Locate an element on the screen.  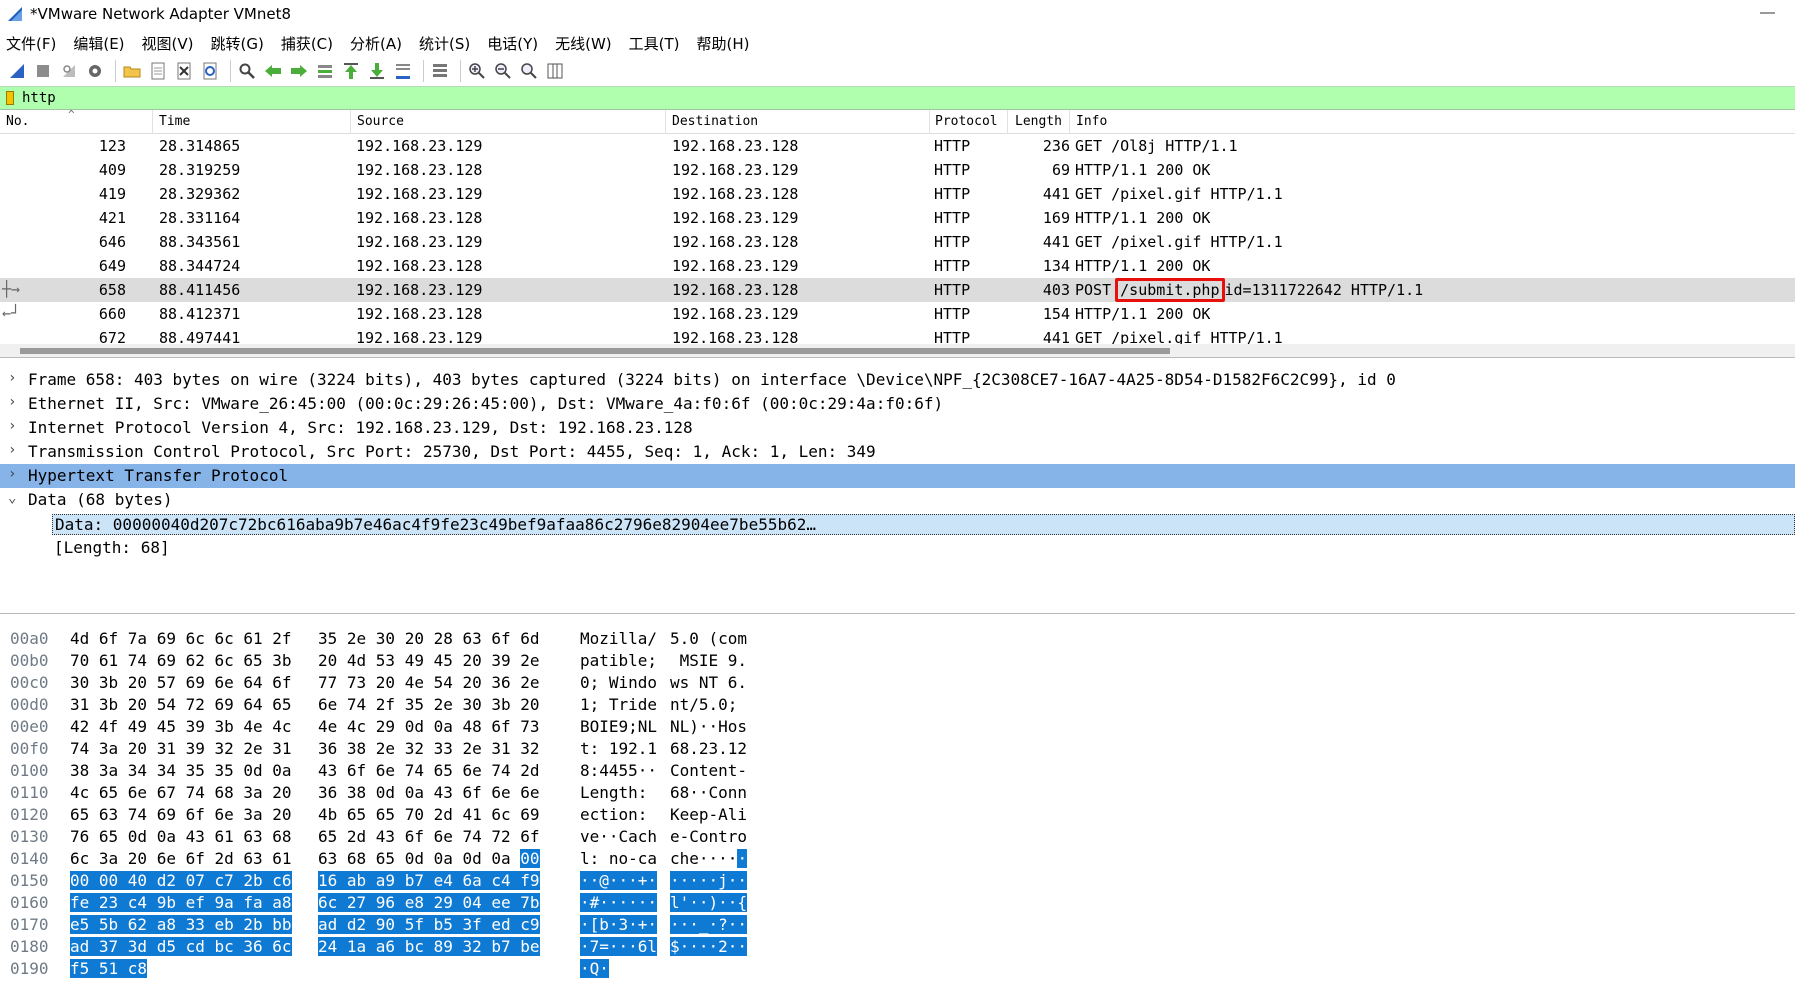
find-magnifier-icon is located at coordinates (247, 71).